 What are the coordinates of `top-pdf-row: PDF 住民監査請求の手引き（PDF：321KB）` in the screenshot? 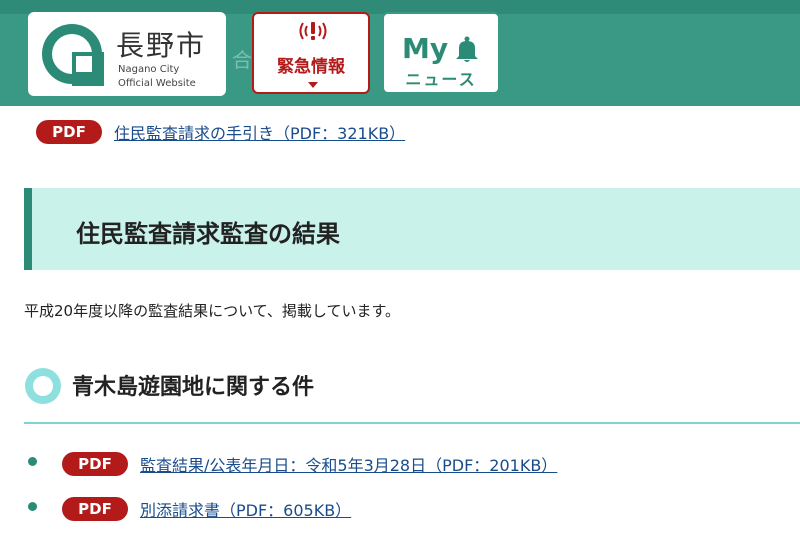 It's located at (220, 132).